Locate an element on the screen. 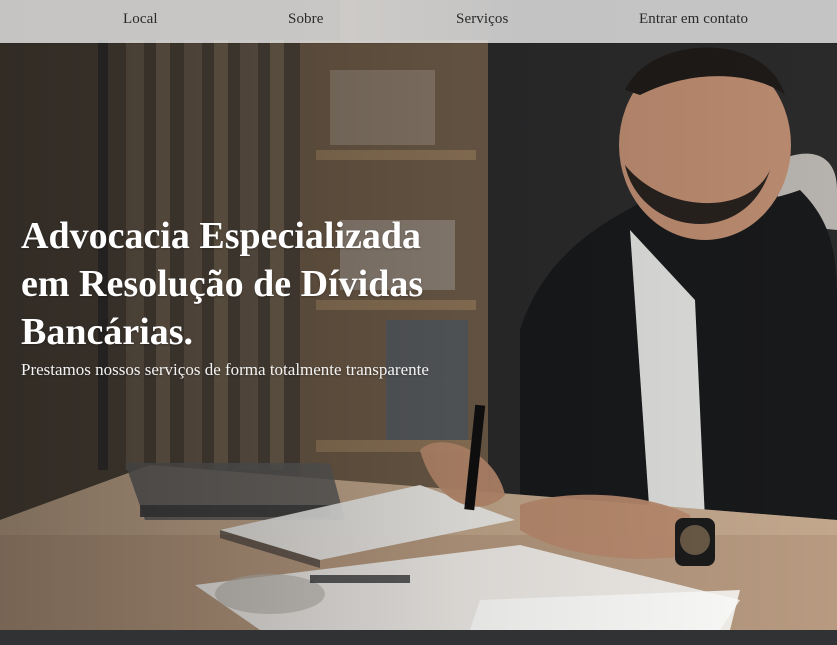  top-navigation-bar: Local Sobre Serviços Entrar em contato is located at coordinates (418, 21).